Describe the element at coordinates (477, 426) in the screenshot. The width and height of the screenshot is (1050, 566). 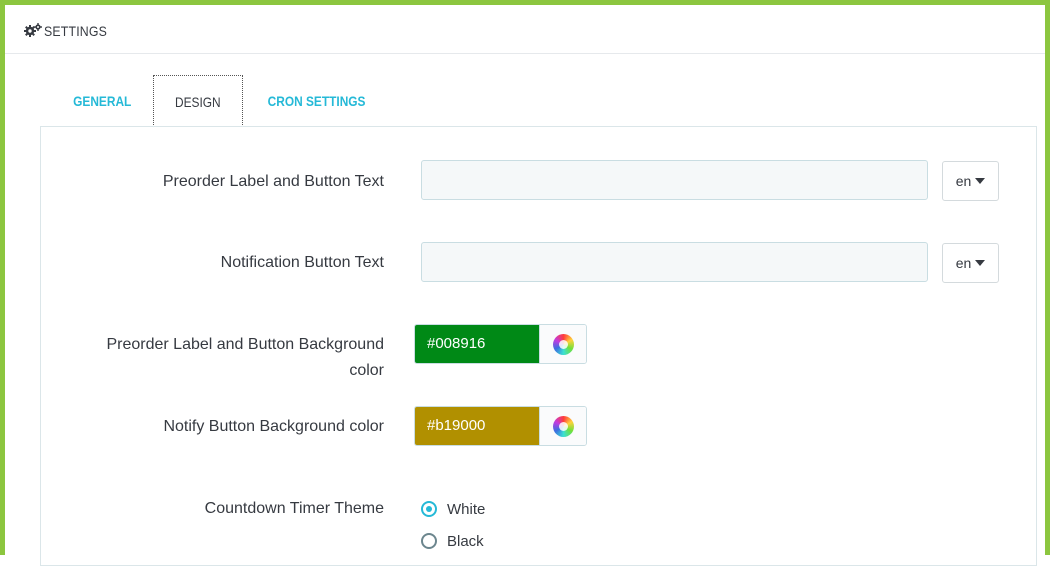
I see `notify-bg-color-input: #b19000` at that location.